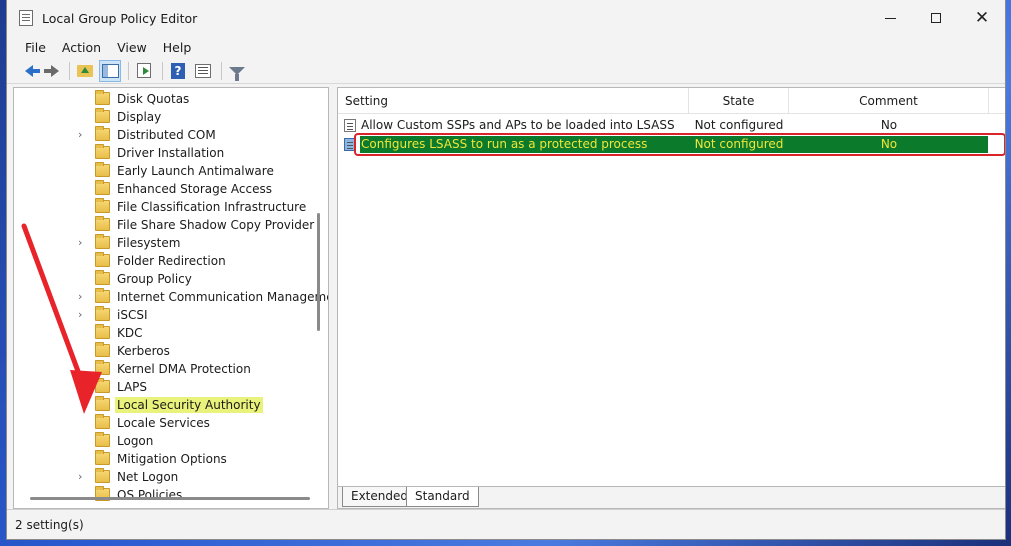 The height and width of the screenshot is (546, 1011). I want to click on help-button: ?, so click(178, 71).